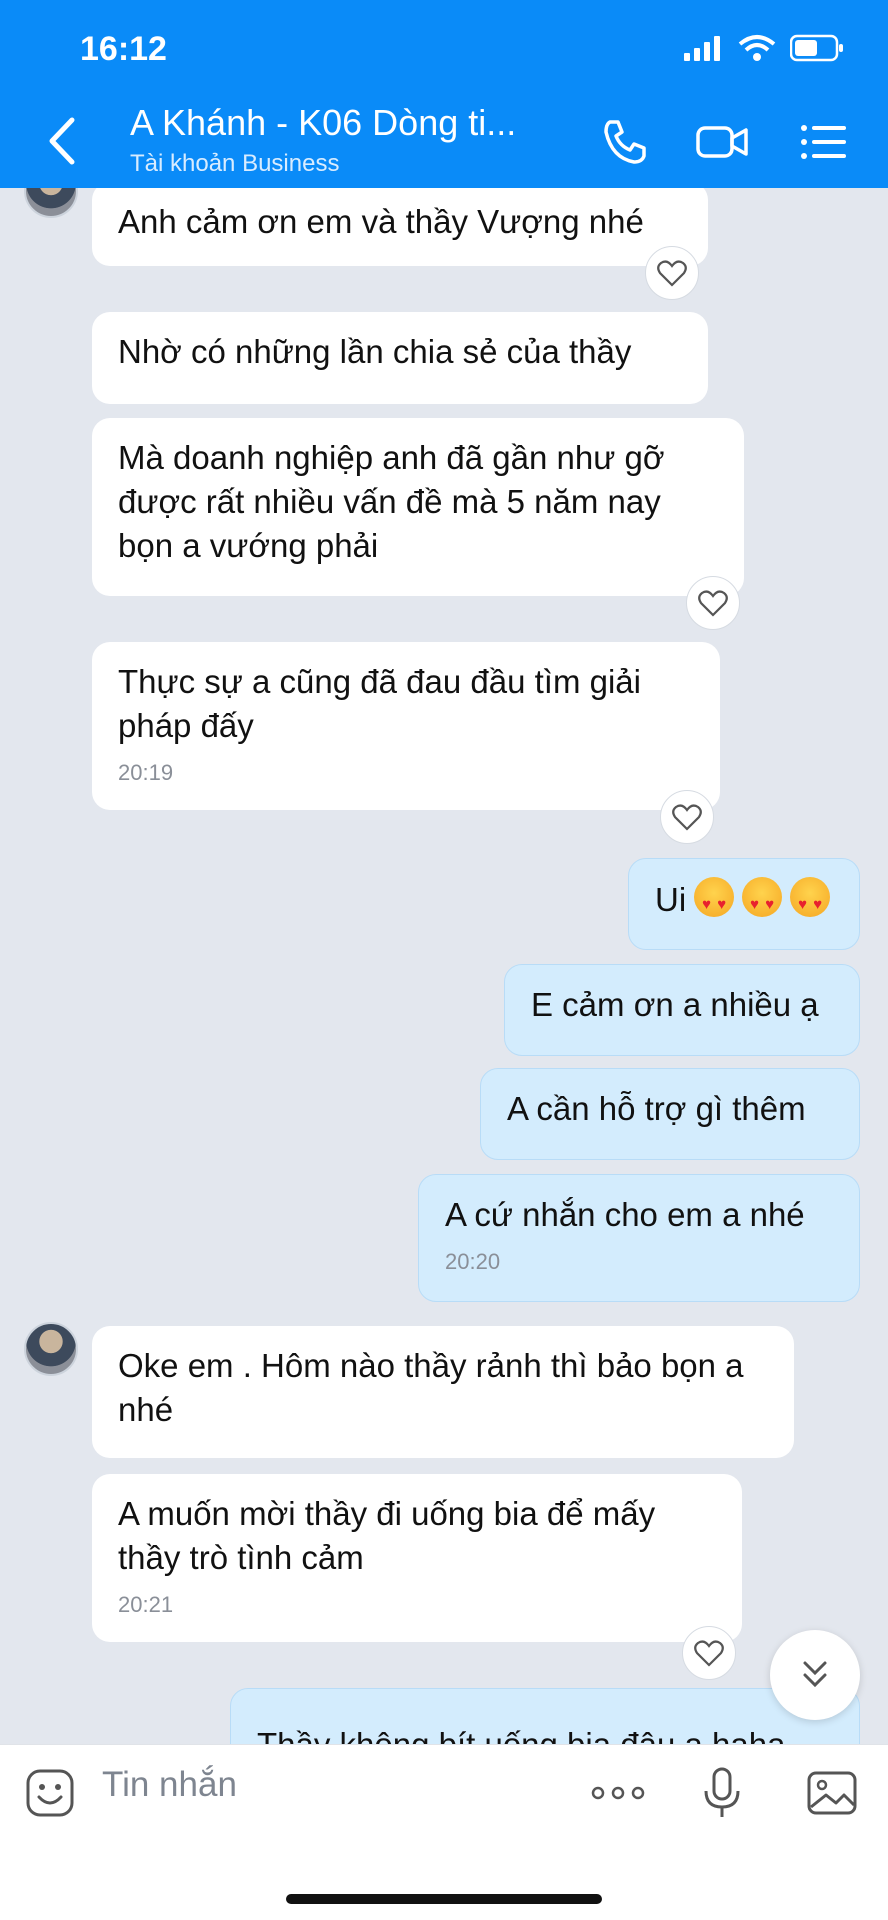 This screenshot has height=1920, width=888. Describe the element at coordinates (521, 1735) in the screenshot. I see `message-text: Thầy không bít uống bia đâu a haha` at that location.